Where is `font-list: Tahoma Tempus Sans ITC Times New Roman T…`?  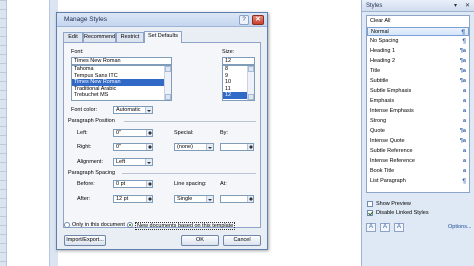 font-list: Tahoma Tempus Sans ITC Times New Roman T… is located at coordinates (121, 83).